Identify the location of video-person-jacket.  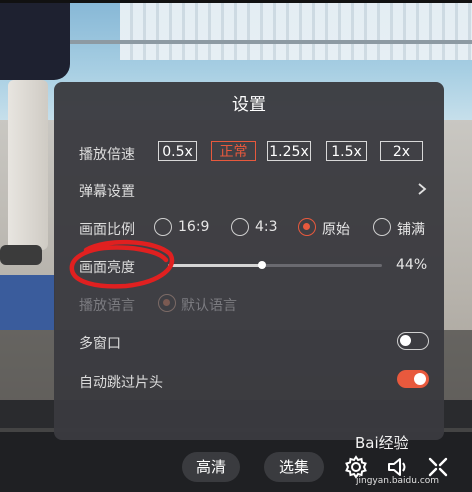
(35, 40).